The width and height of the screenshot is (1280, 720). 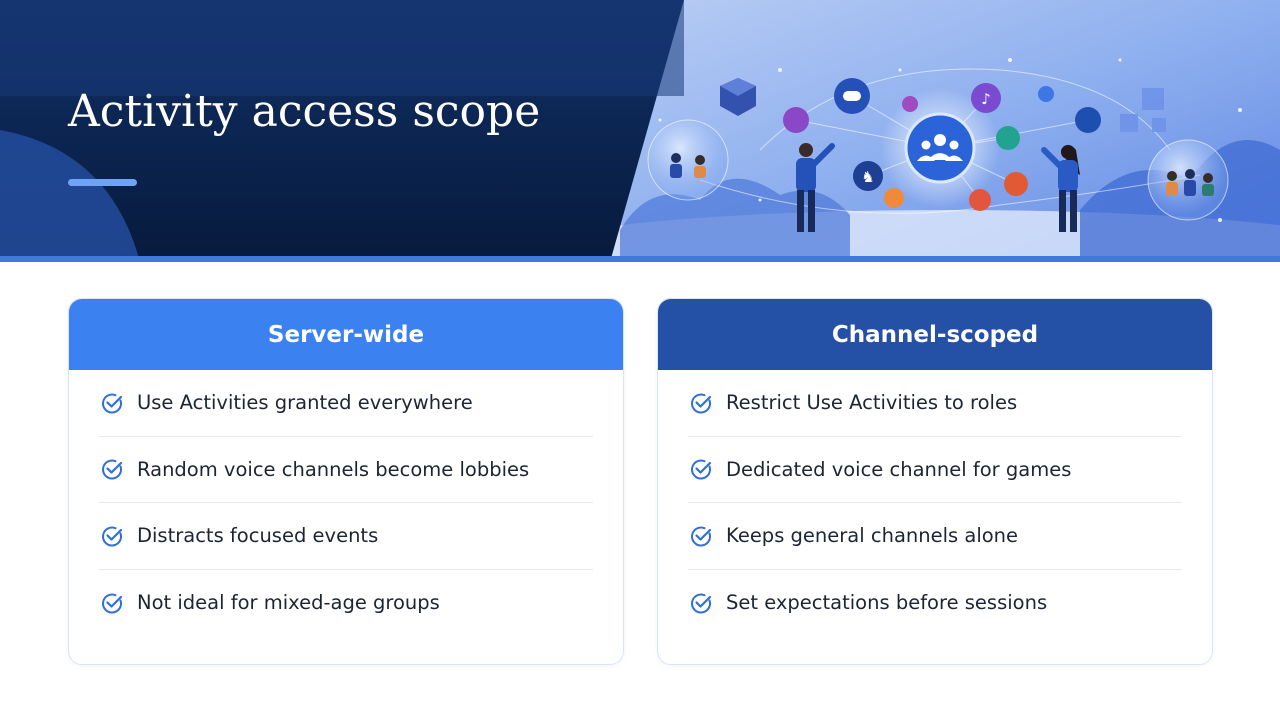 I want to click on list-item: Keeps general channels alone, so click(x=935, y=536).